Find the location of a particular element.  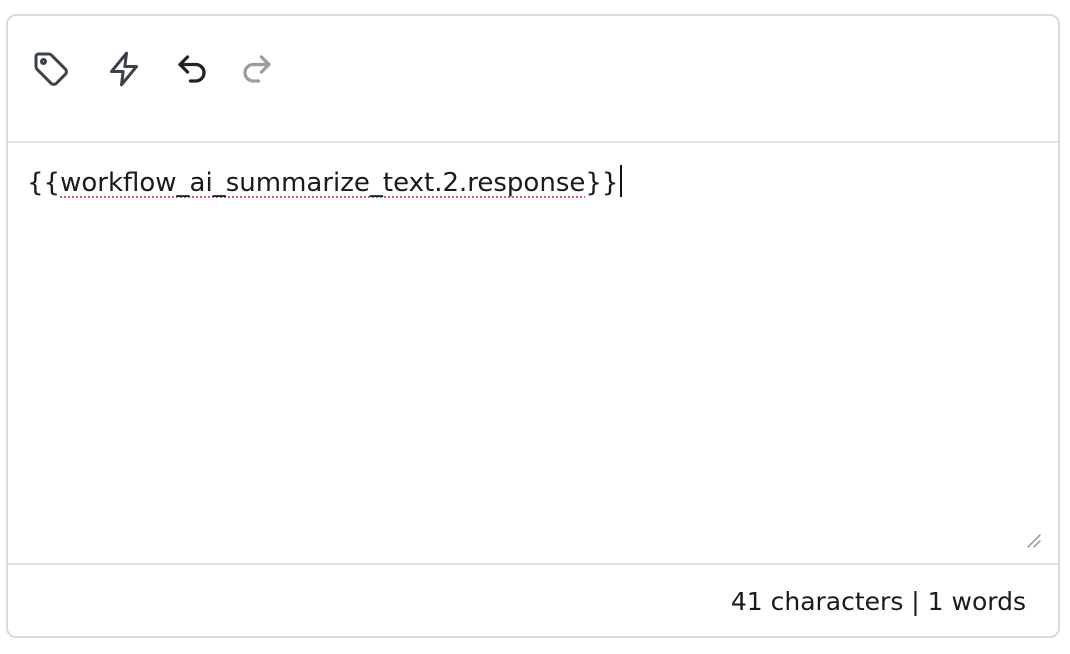

resize-grip-icon is located at coordinates (1034, 543).